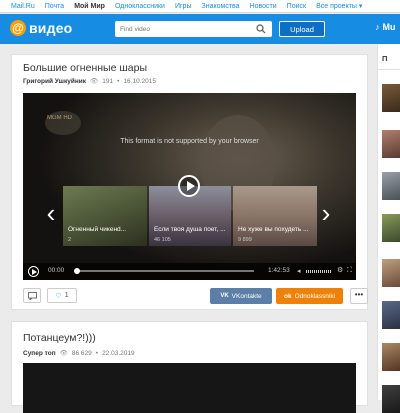  I want to click on music-note-icon: ♪, so click(377, 27).